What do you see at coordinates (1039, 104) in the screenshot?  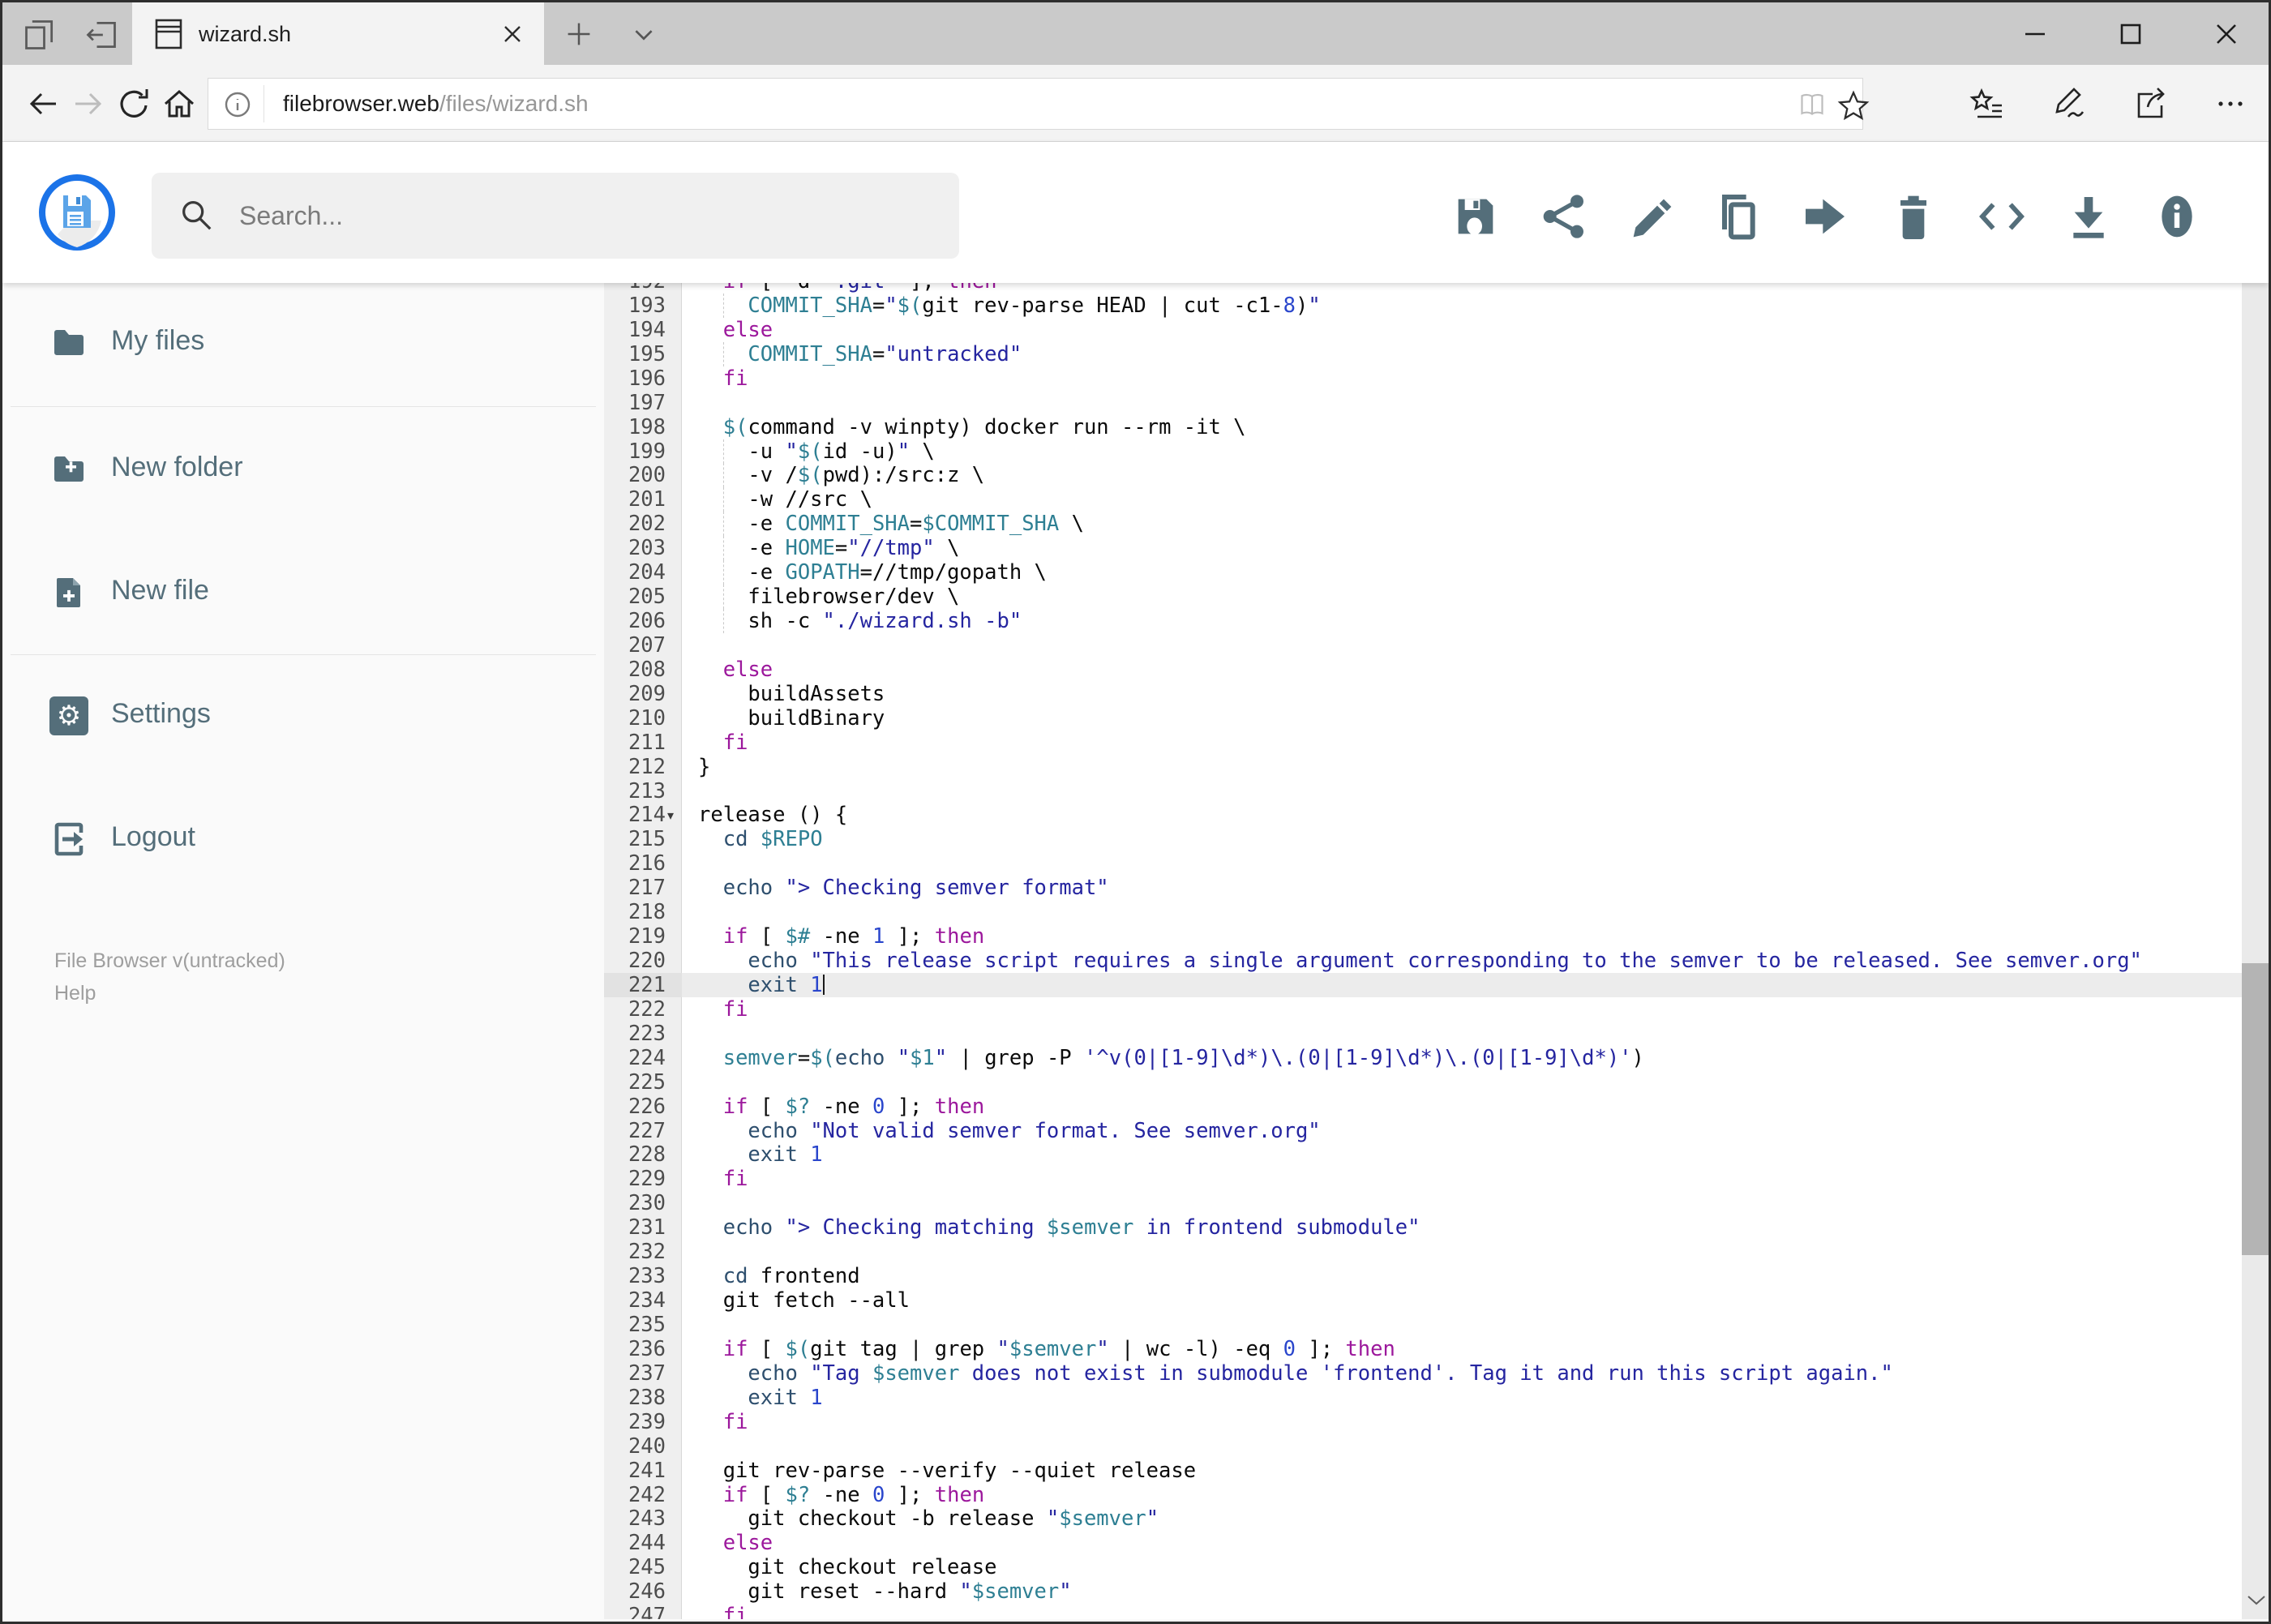 I see `address-bar: filebrowser.web/files/wizard.sh` at bounding box center [1039, 104].